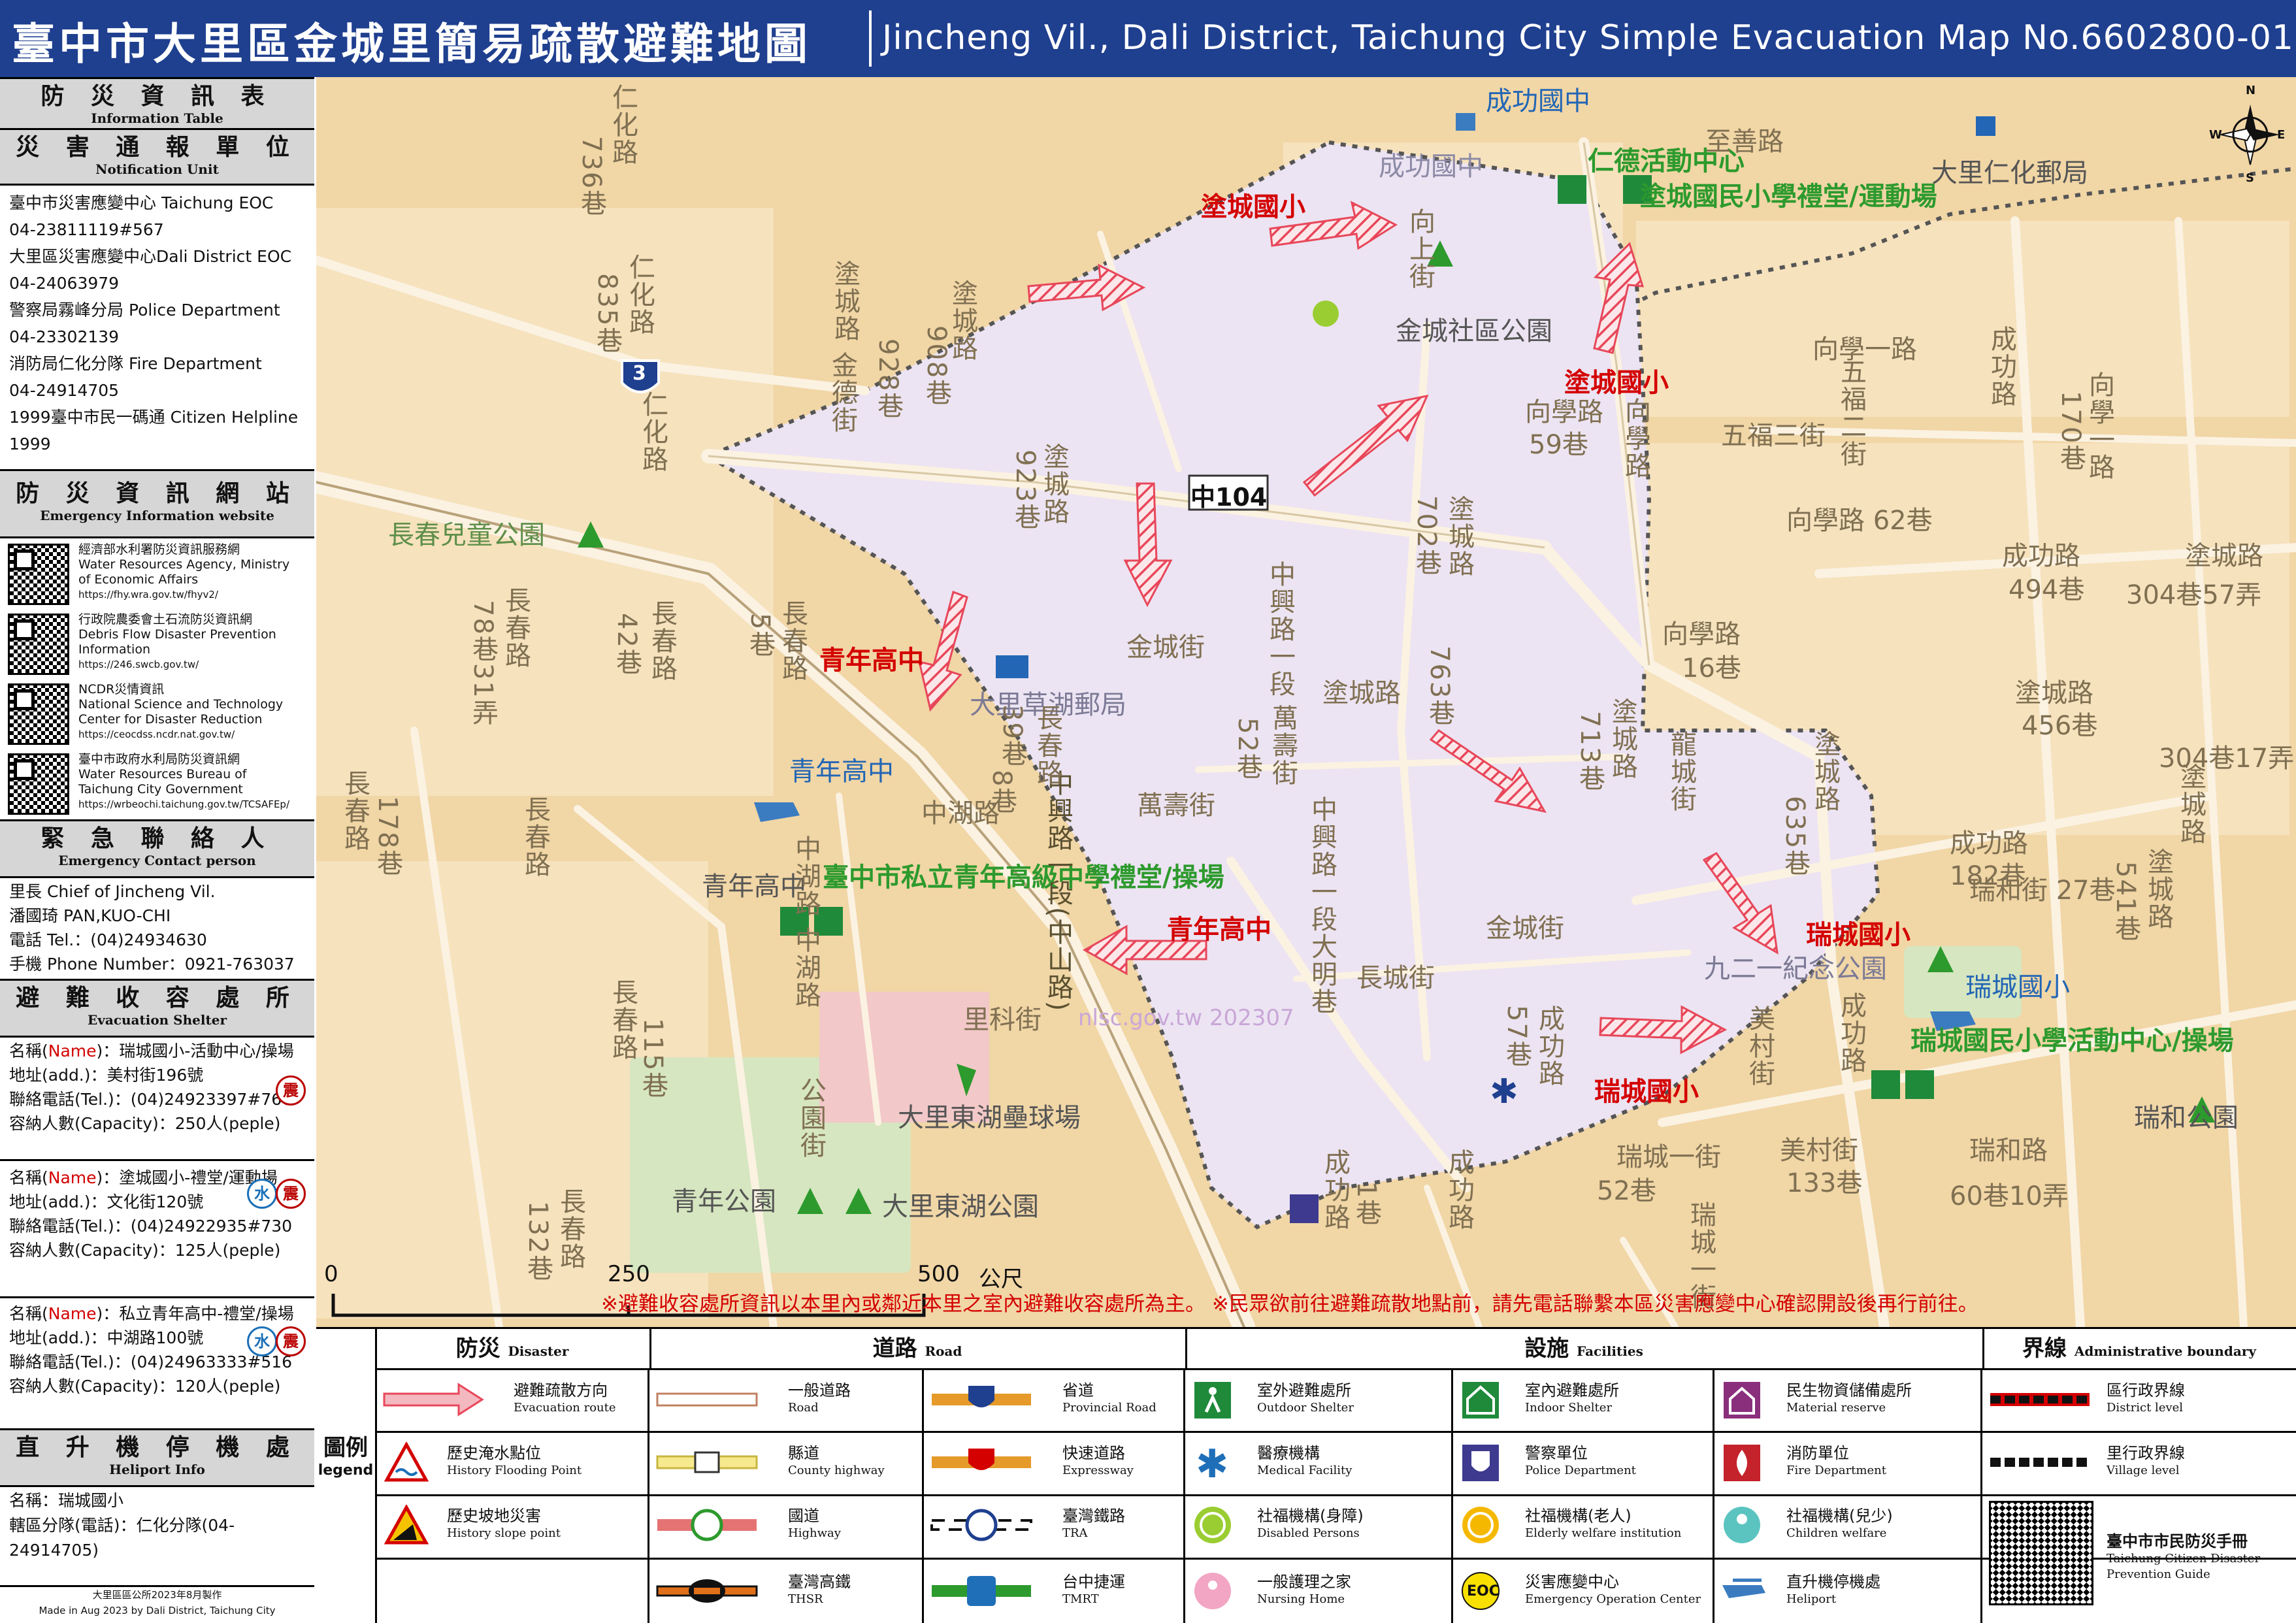  What do you see at coordinates (2017, 987) in the screenshot?
I see `school-label: 瑞城國小` at bounding box center [2017, 987].